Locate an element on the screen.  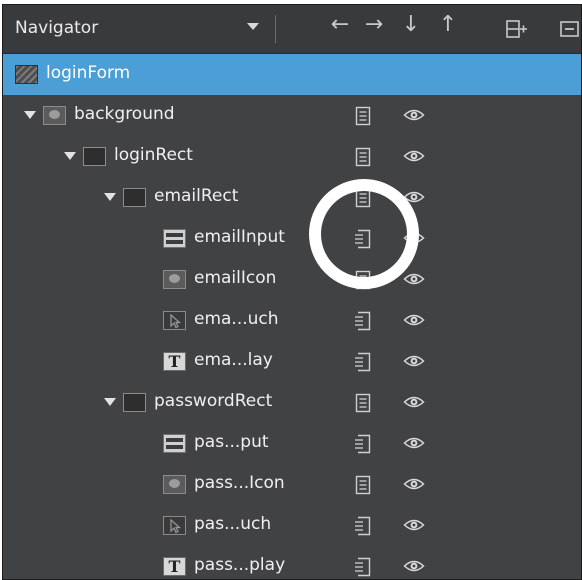
toolbar-divider is located at coordinates (275, 29).